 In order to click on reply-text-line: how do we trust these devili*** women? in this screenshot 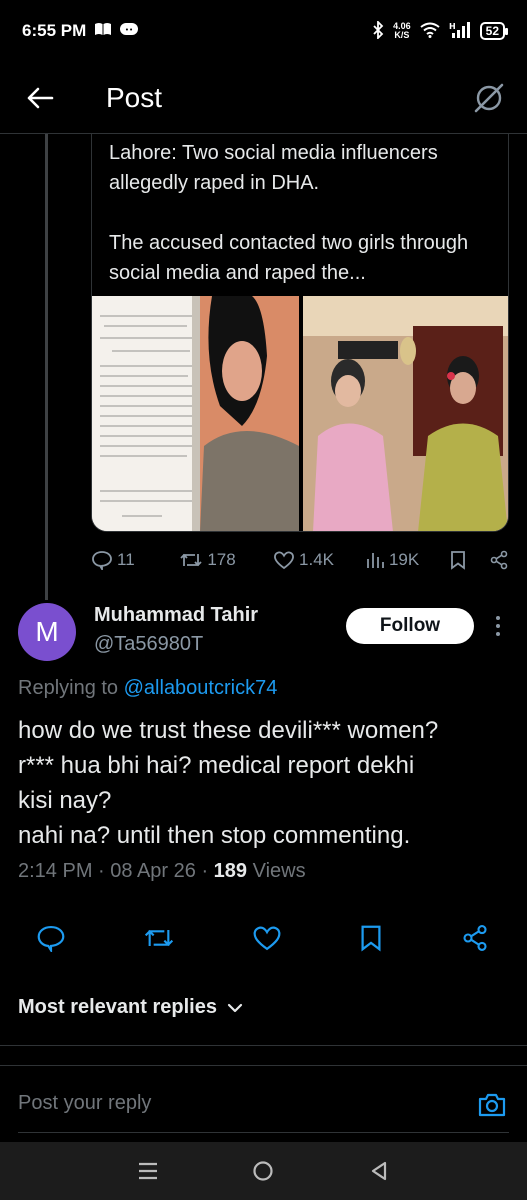, I will do `click(228, 730)`.